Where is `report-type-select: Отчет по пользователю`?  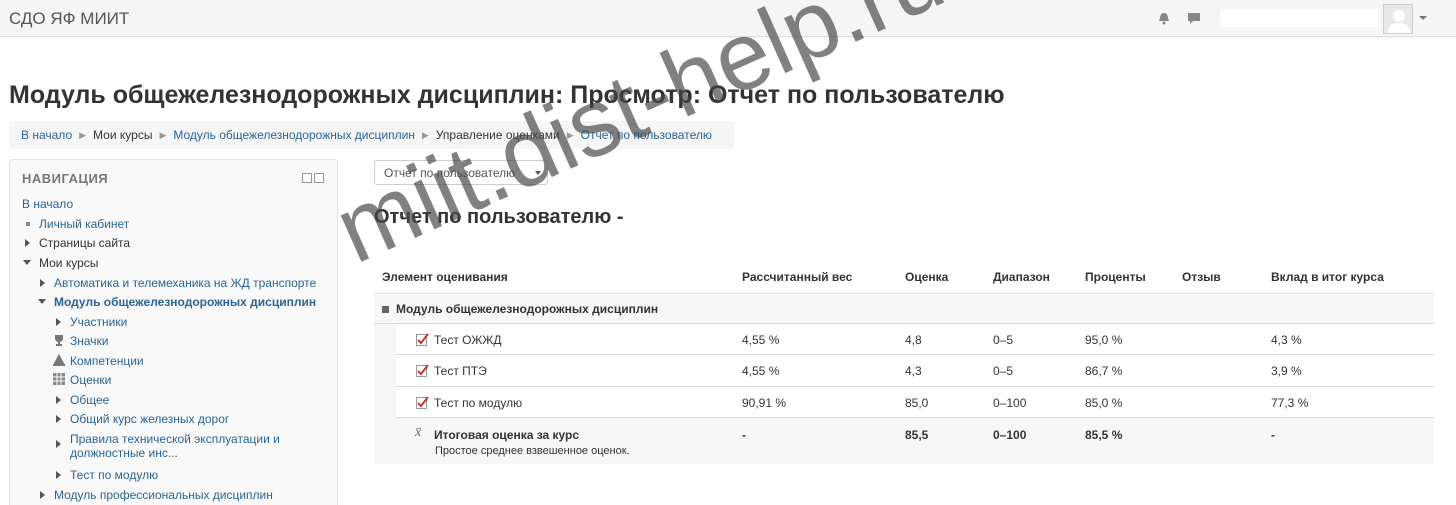 report-type-select: Отчет по пользователю is located at coordinates (461, 172).